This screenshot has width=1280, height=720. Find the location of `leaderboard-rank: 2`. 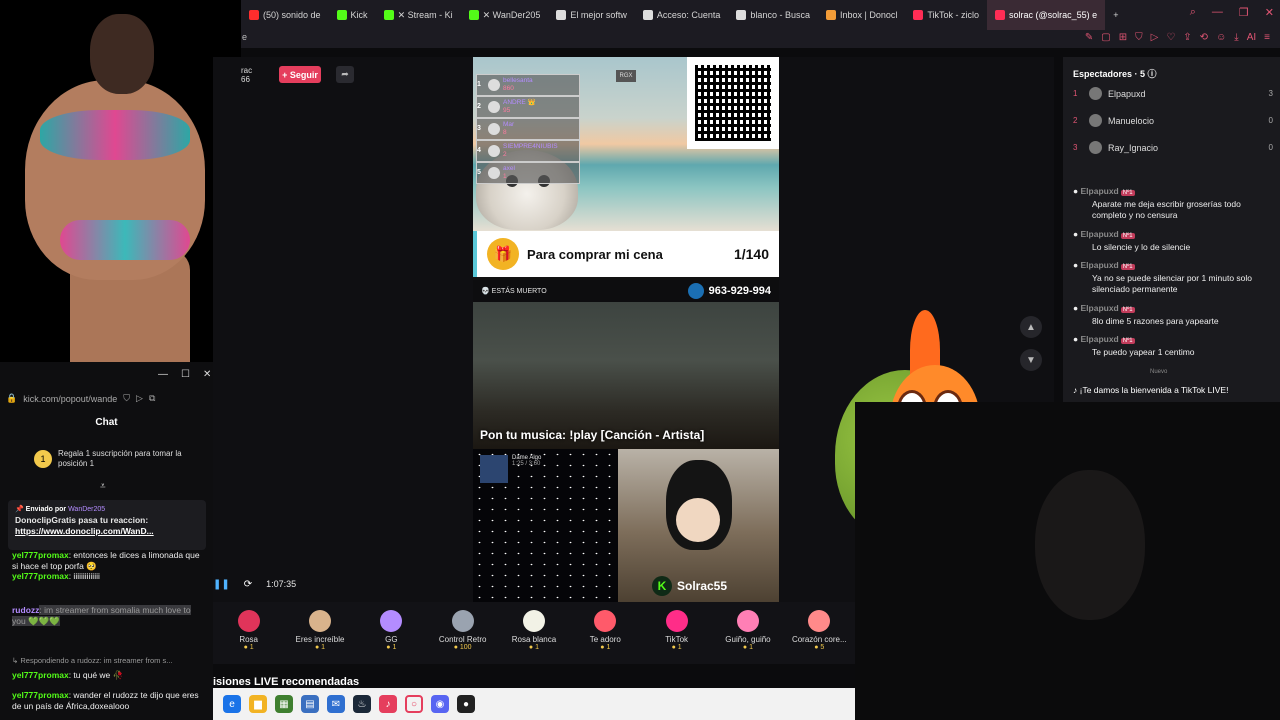

leaderboard-rank: 2 is located at coordinates (479, 106).